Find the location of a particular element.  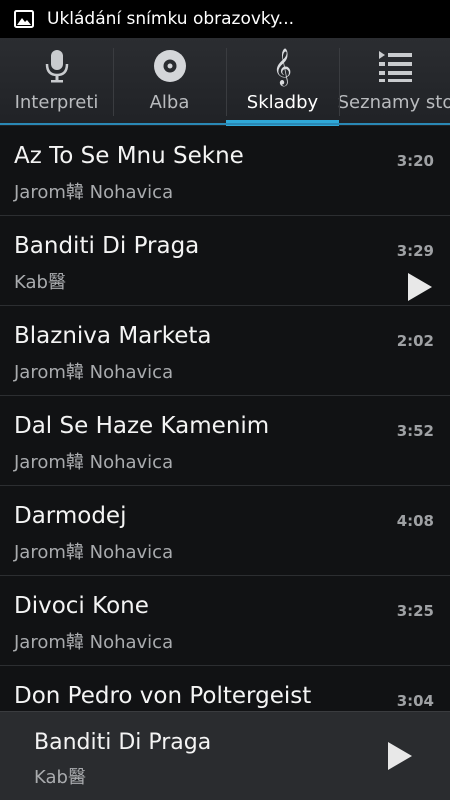

song-title: Darmodej is located at coordinates (70, 516).